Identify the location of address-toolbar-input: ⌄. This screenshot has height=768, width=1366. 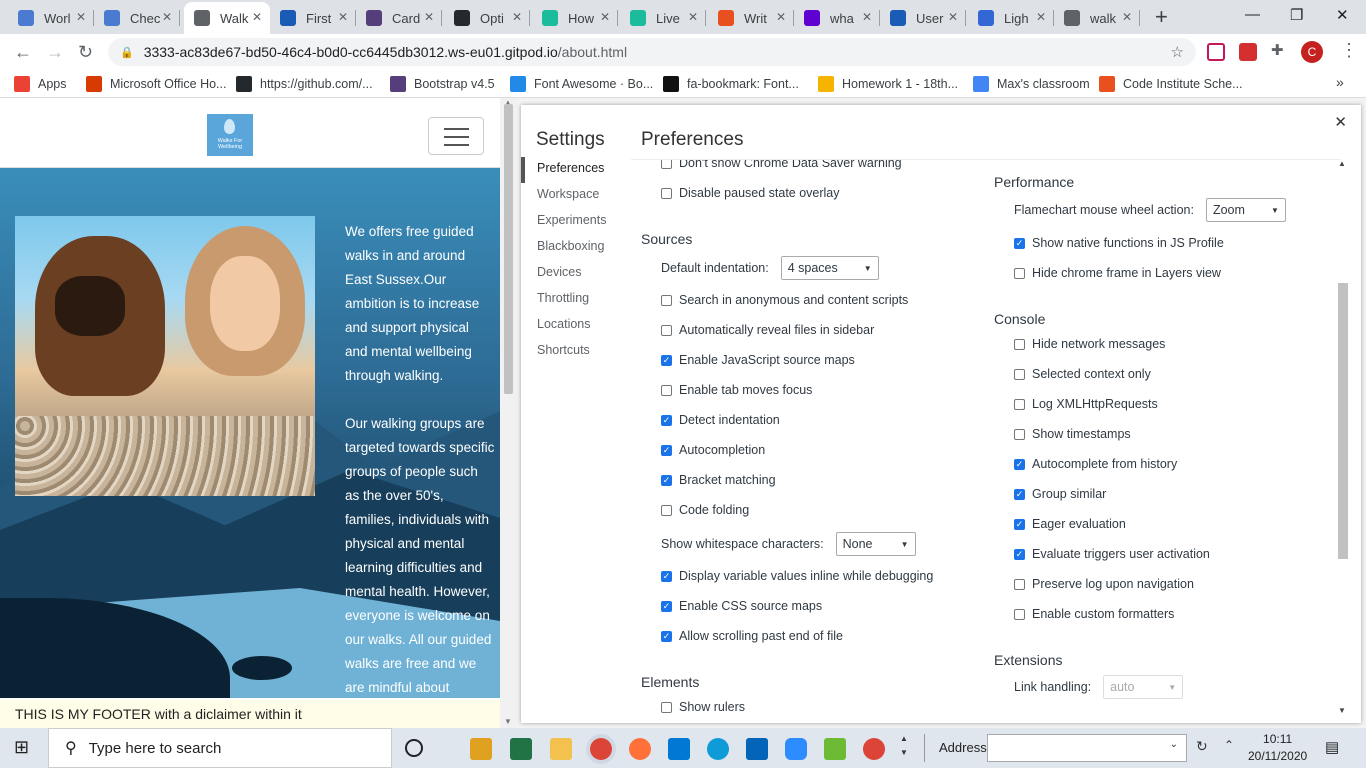
(1087, 748).